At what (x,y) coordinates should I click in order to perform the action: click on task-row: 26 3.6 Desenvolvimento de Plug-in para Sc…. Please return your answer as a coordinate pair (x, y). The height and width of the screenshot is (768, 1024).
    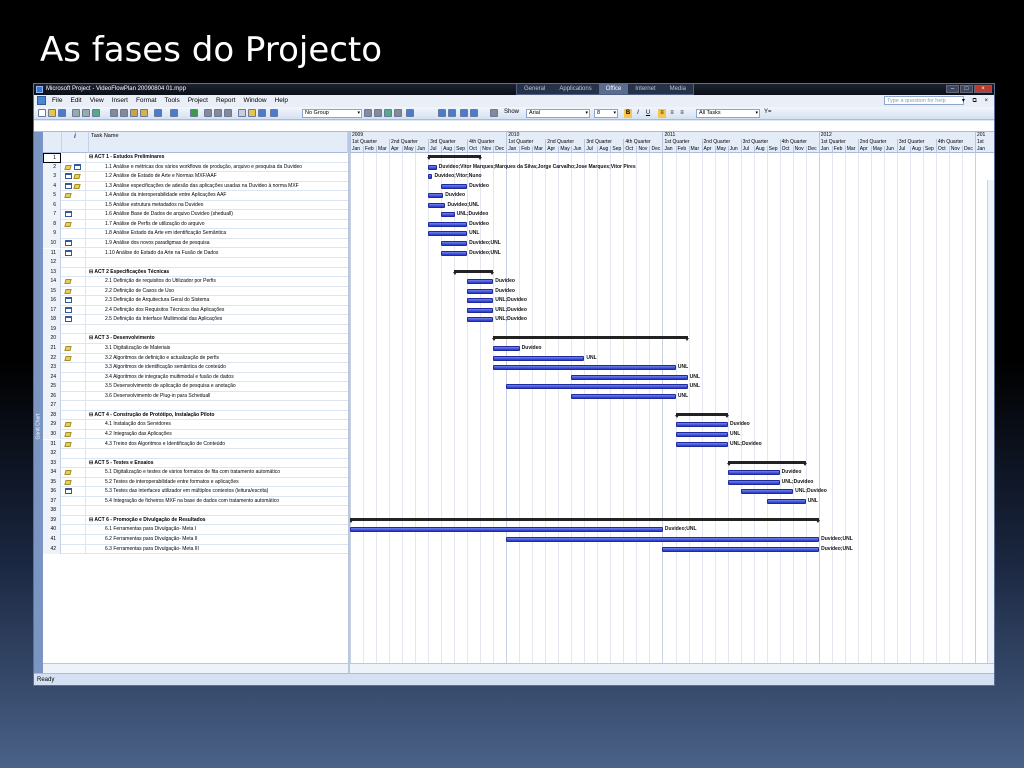
    Looking at the image, I should click on (195, 396).